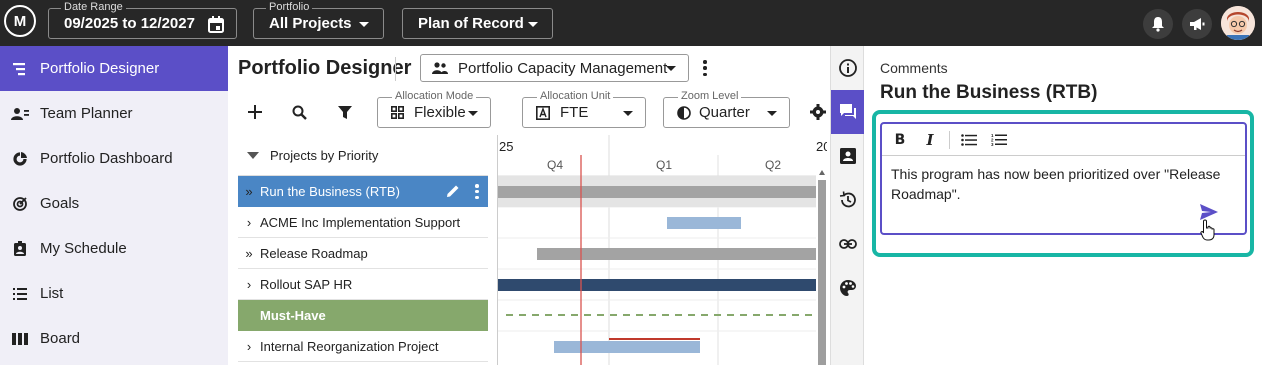  I want to click on row-label: Internal Reorganization Project, so click(349, 346).